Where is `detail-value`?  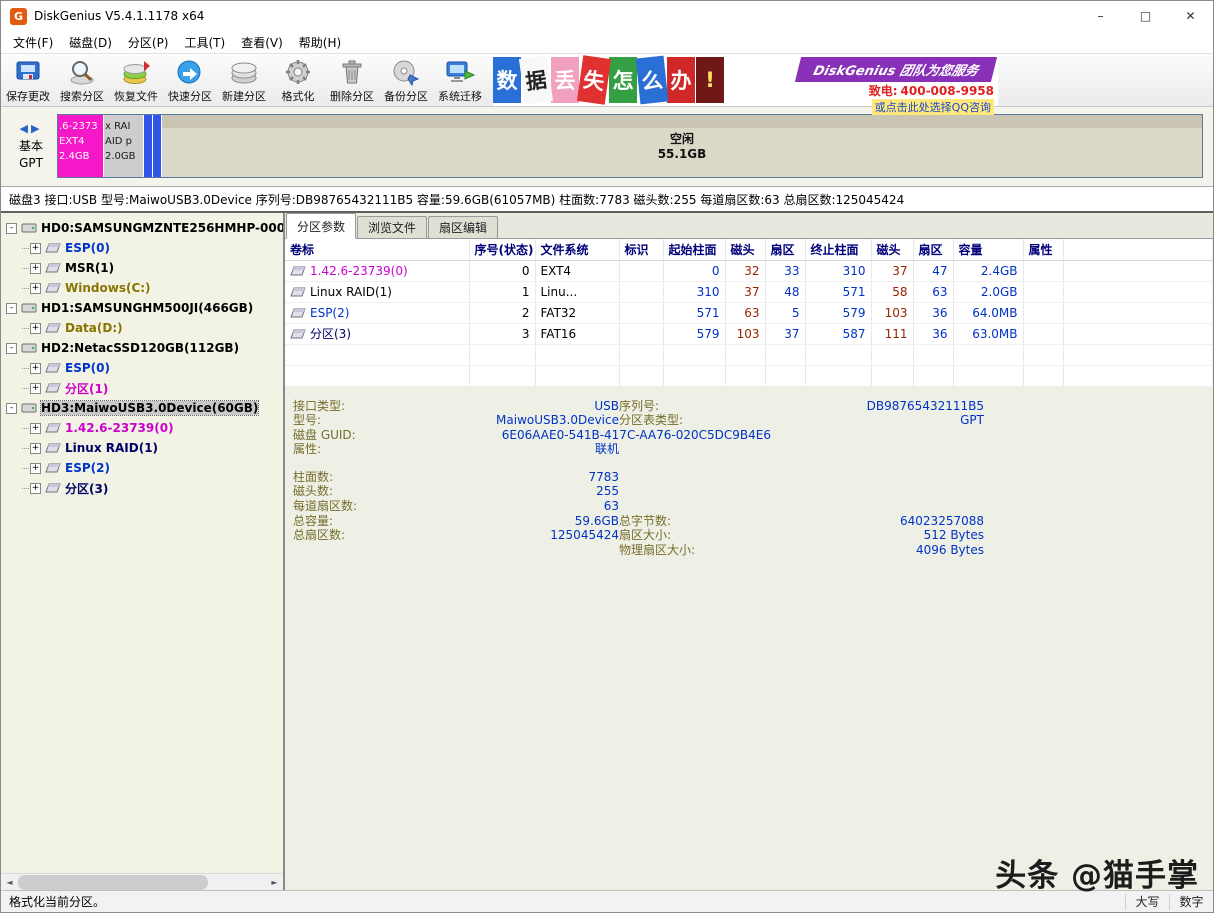 detail-value is located at coordinates (877, 449).